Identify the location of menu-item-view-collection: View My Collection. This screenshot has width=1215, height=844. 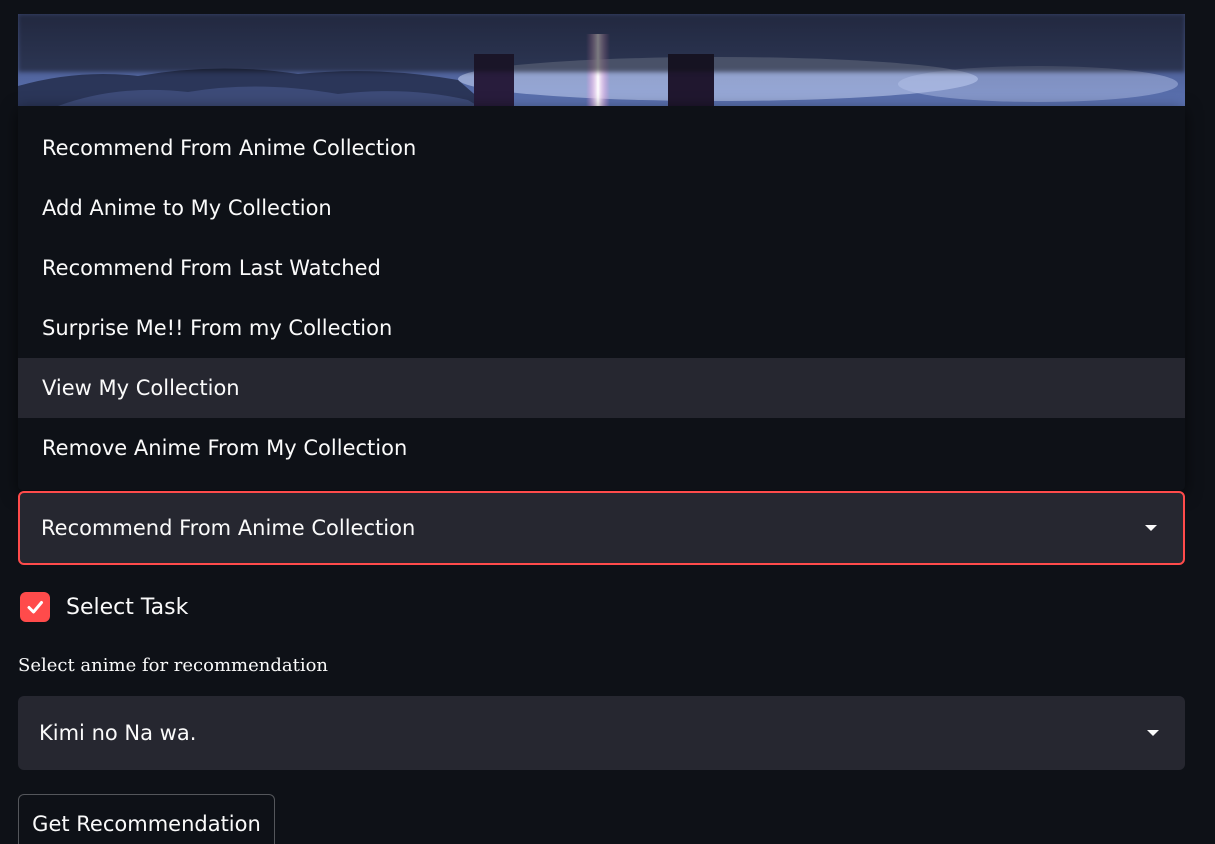
(601, 388).